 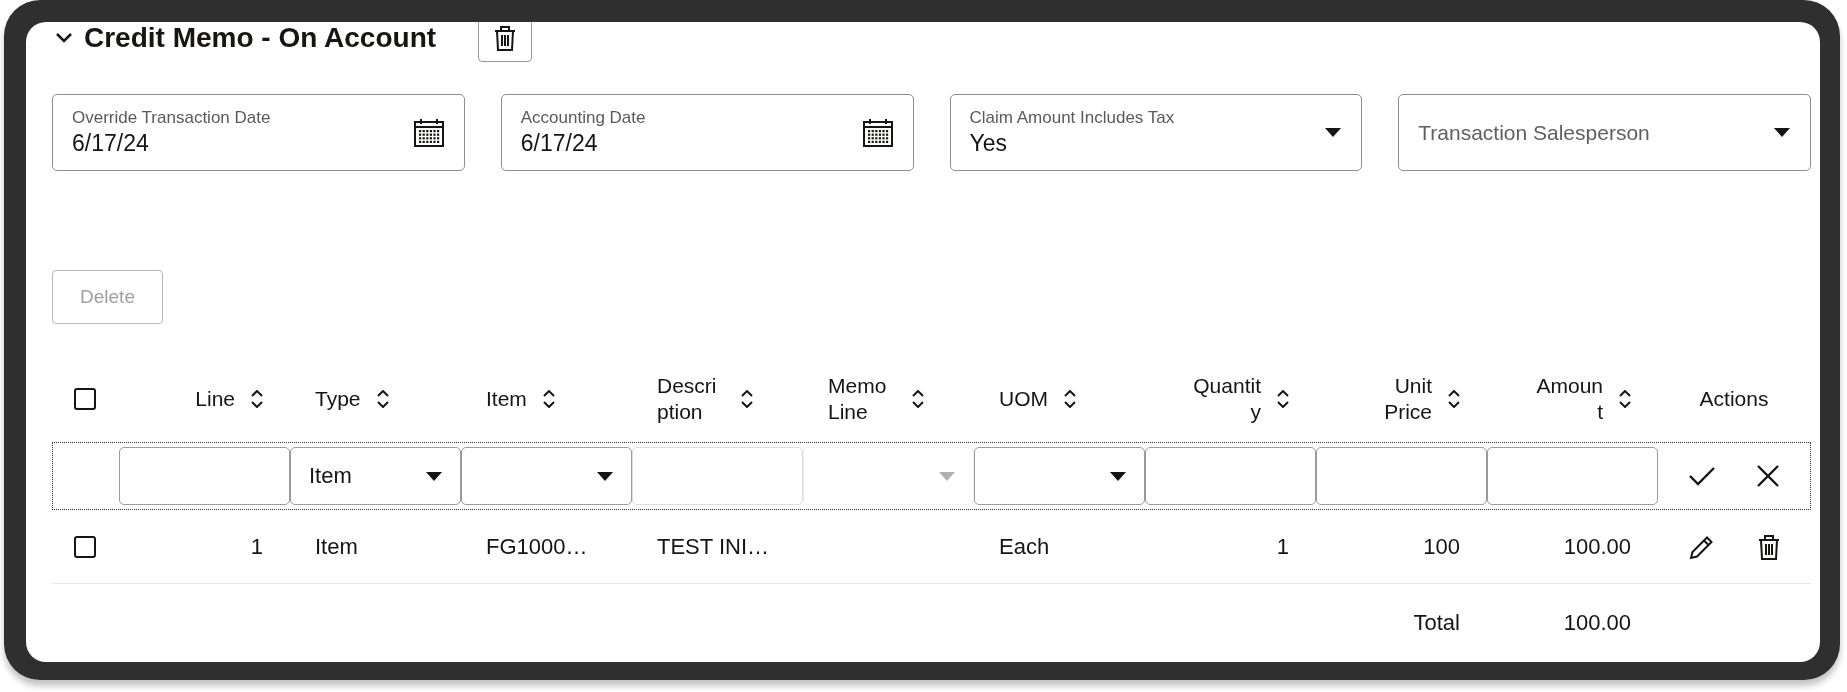 I want to click on section-title: Credit Memo - On Account, so click(x=260, y=38).